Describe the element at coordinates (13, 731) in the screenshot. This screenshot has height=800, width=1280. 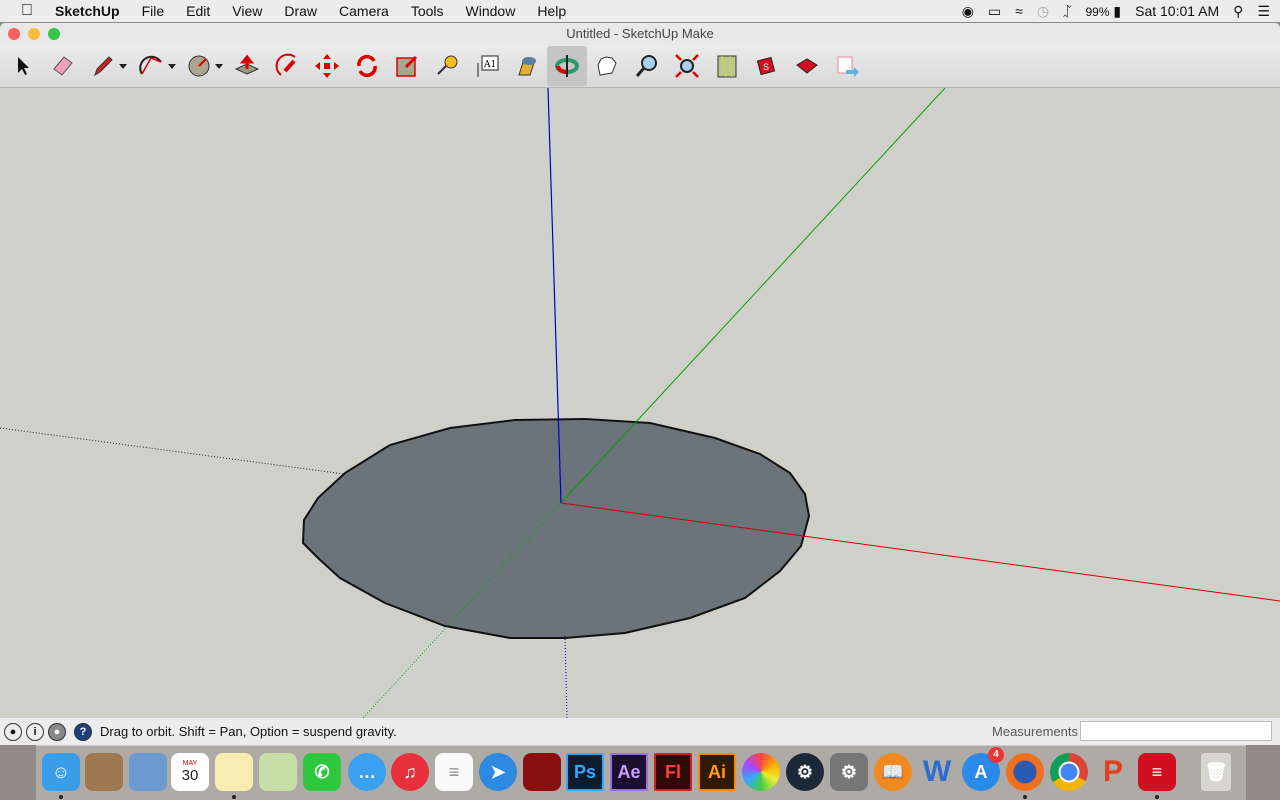
I see `geolocation-icon: ●` at that location.